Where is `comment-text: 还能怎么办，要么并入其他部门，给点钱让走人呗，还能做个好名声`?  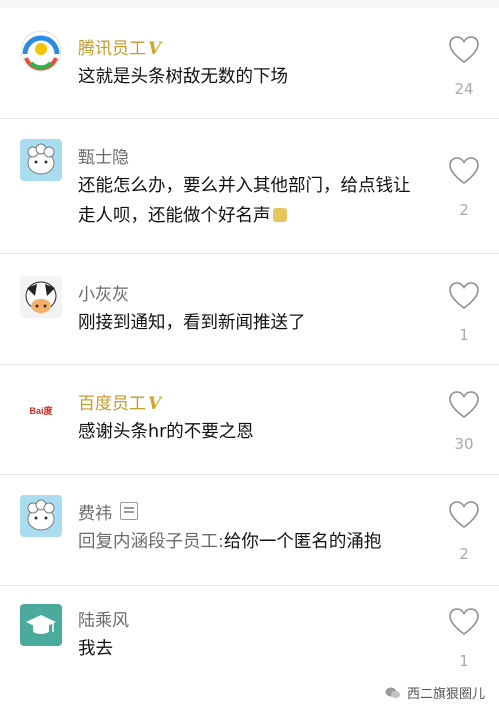
comment-text: 还能怎么办，要么并入其他部门，给点钱让走人呗，还能做个好名声 is located at coordinates (244, 201).